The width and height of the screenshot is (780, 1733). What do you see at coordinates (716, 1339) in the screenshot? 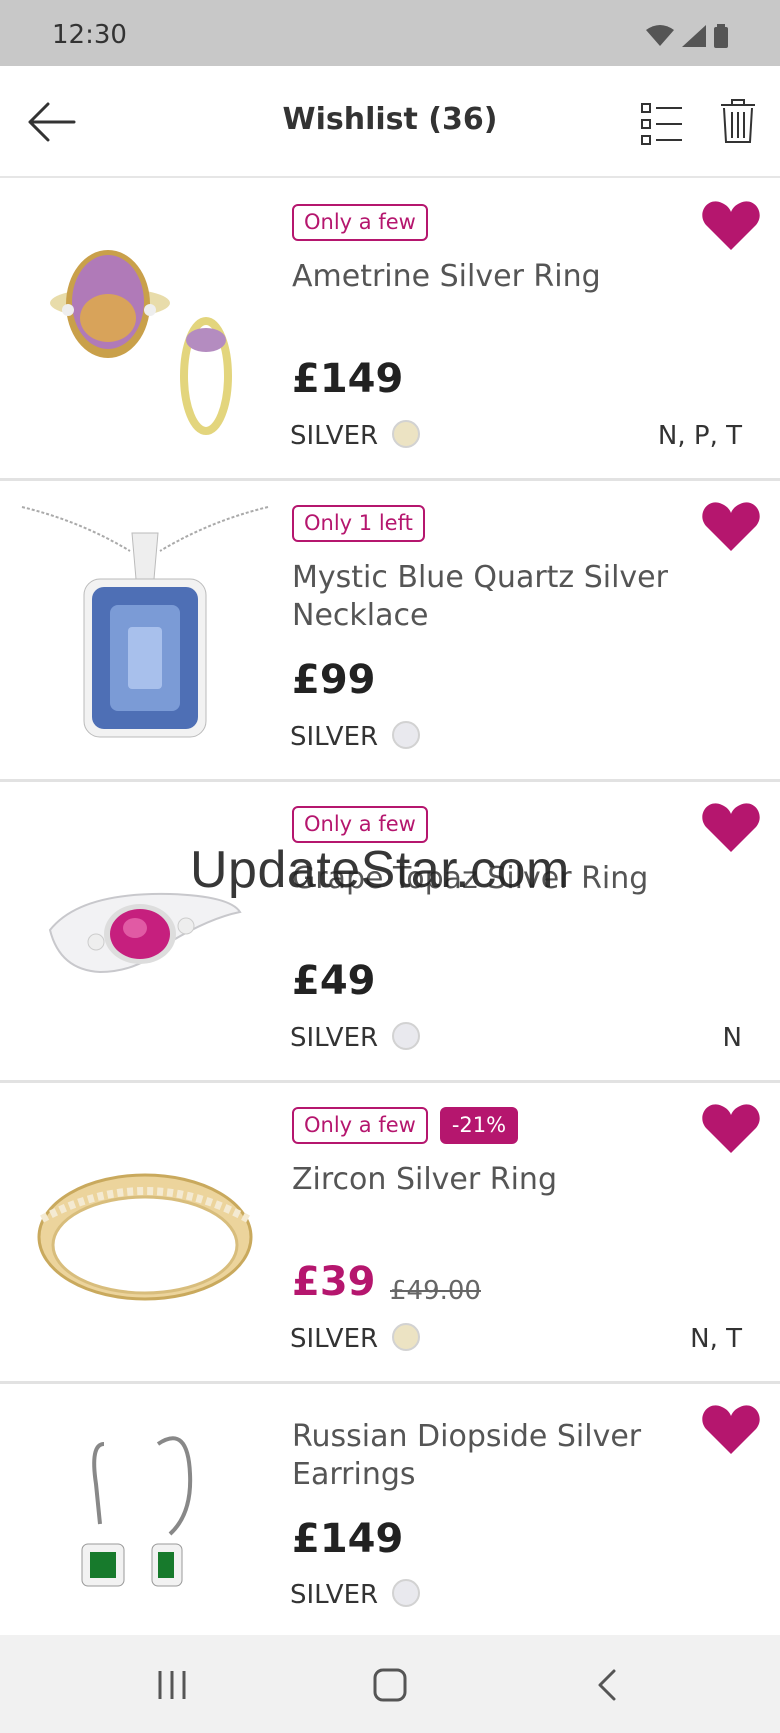
I see `ring-sizes: N, T` at bounding box center [716, 1339].